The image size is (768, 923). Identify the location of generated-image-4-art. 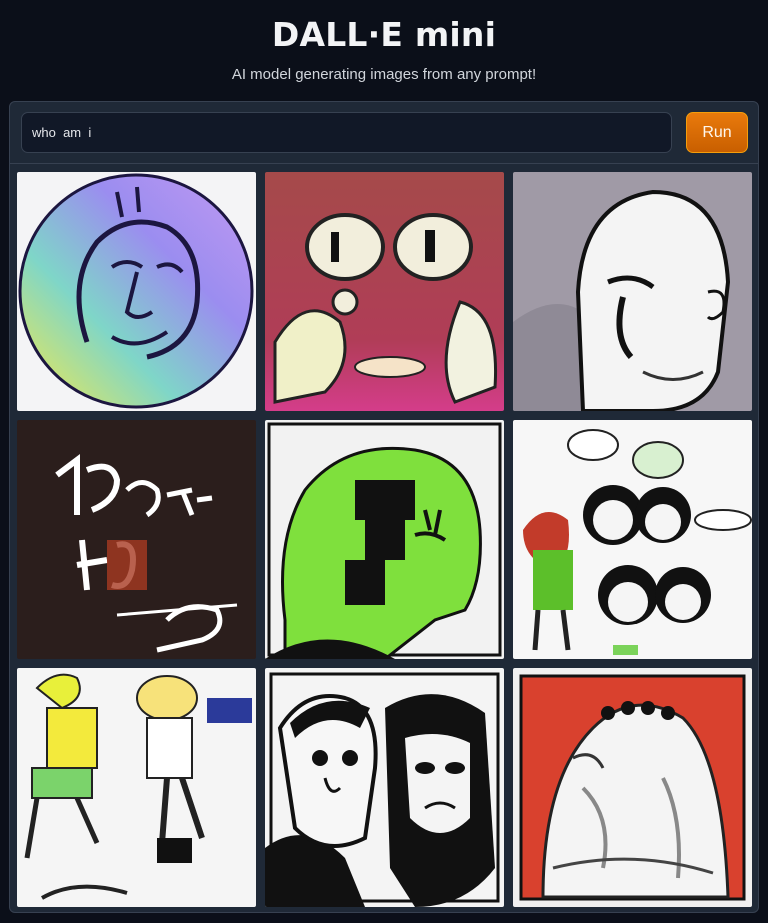
(136, 539).